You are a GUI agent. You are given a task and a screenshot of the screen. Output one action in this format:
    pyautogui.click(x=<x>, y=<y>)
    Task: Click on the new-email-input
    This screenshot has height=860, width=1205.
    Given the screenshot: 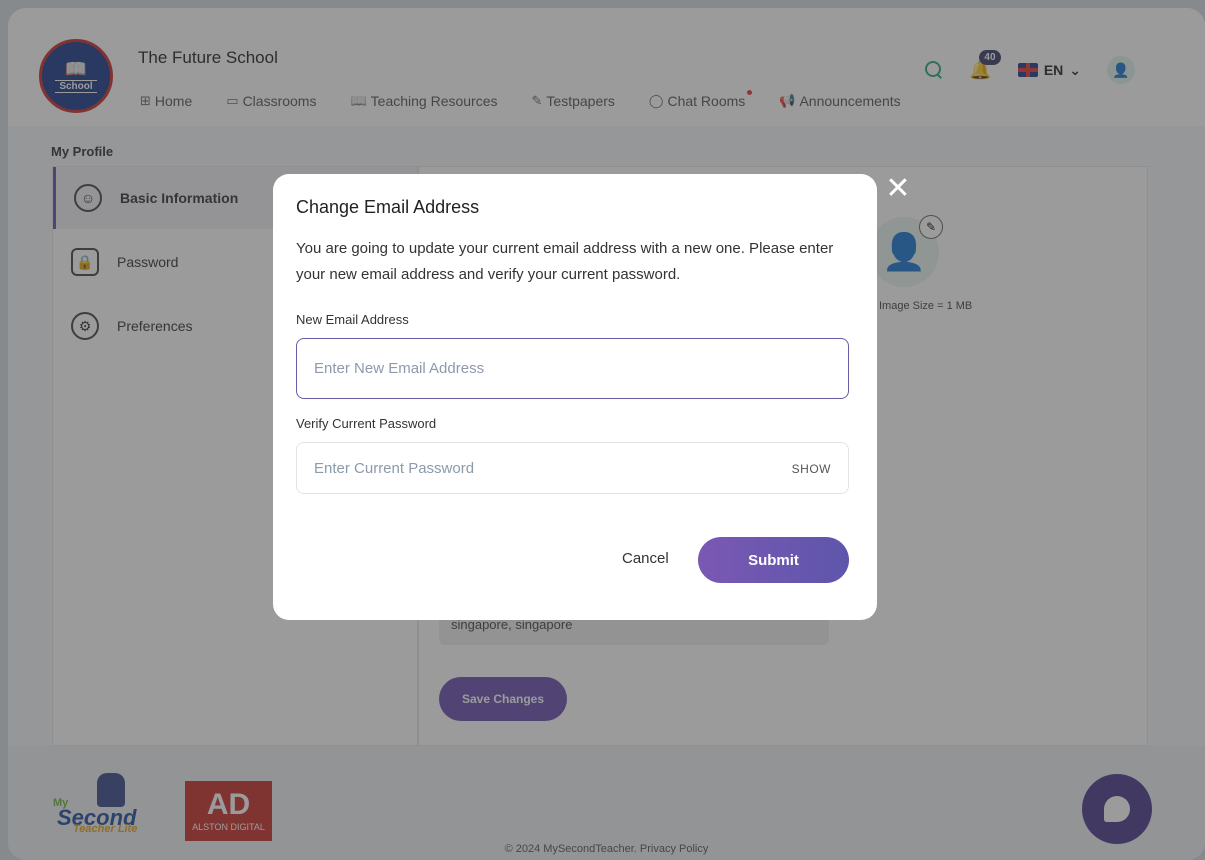 What is the action you would take?
    pyautogui.click(x=572, y=368)
    